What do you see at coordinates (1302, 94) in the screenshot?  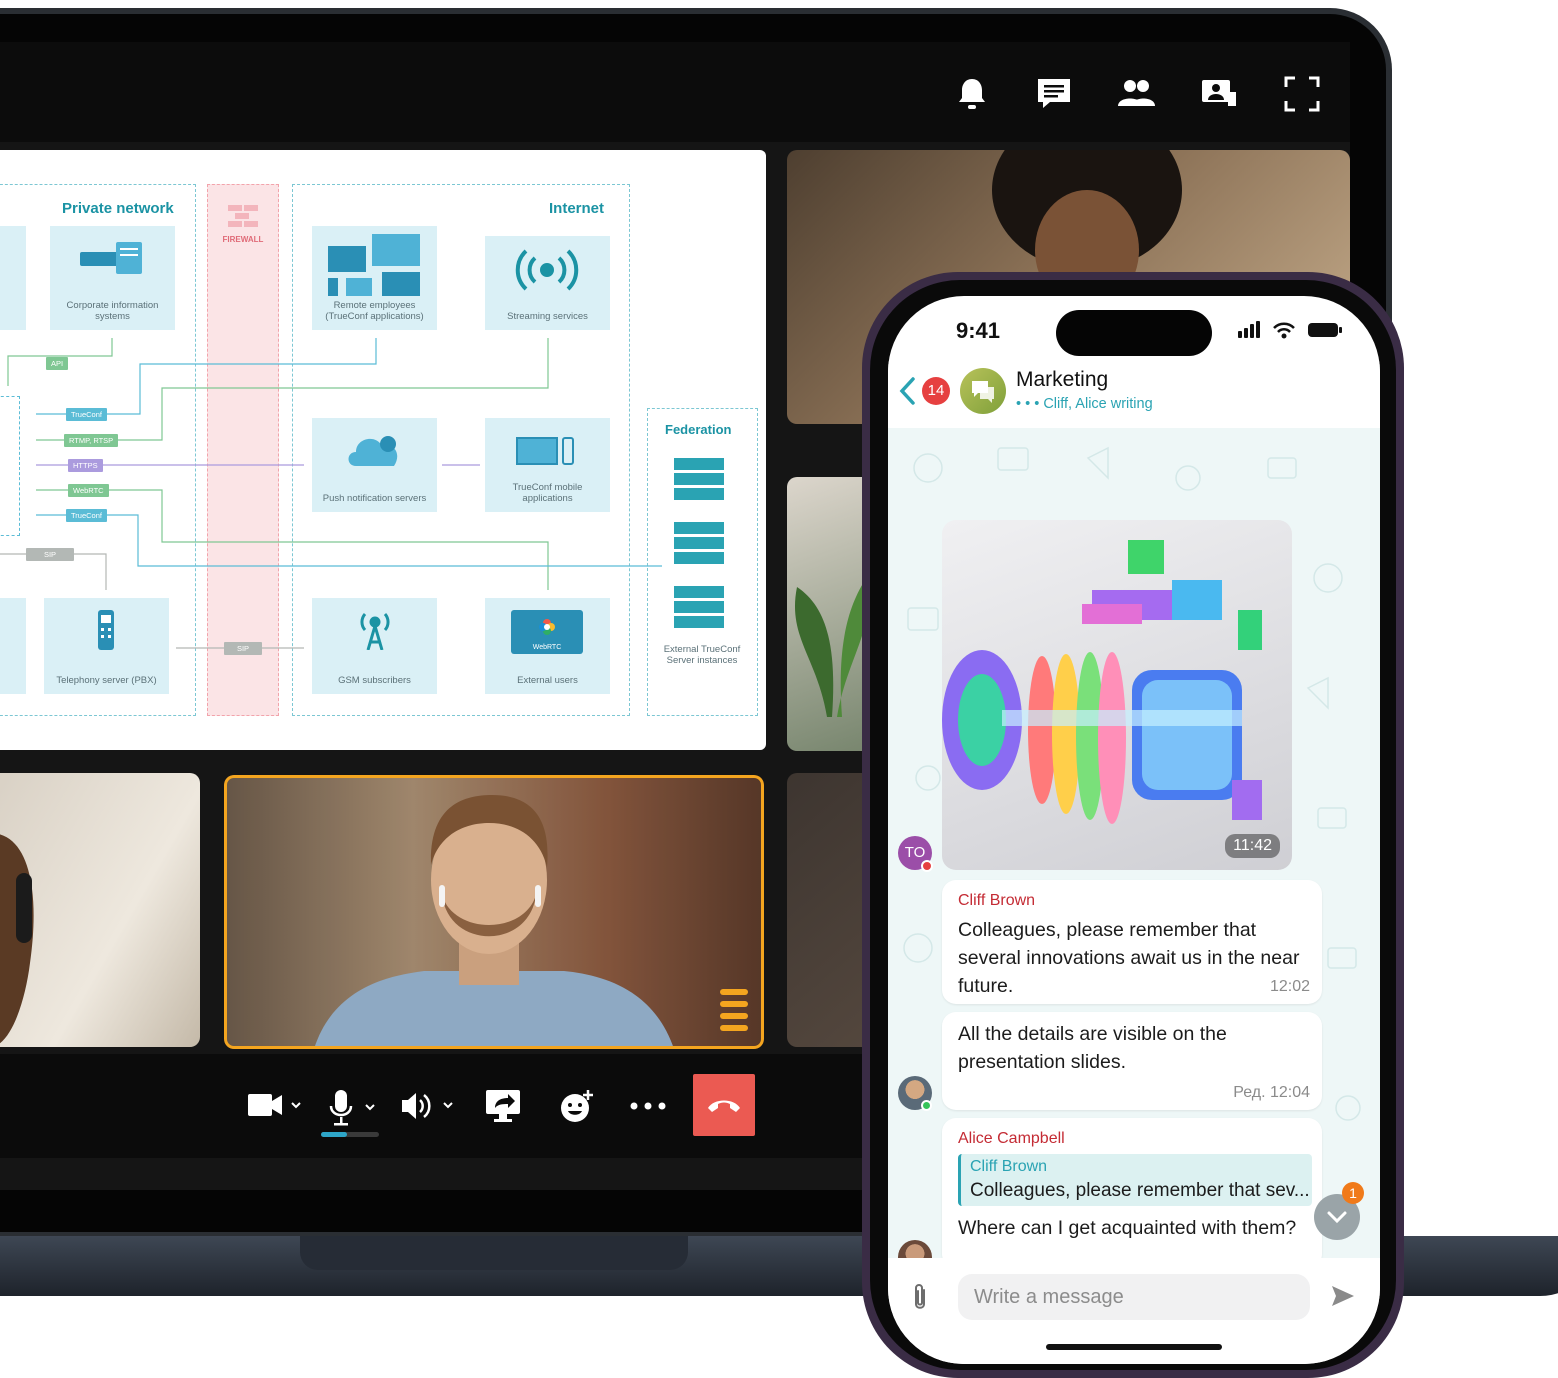 I see `fullscreen-icon` at bounding box center [1302, 94].